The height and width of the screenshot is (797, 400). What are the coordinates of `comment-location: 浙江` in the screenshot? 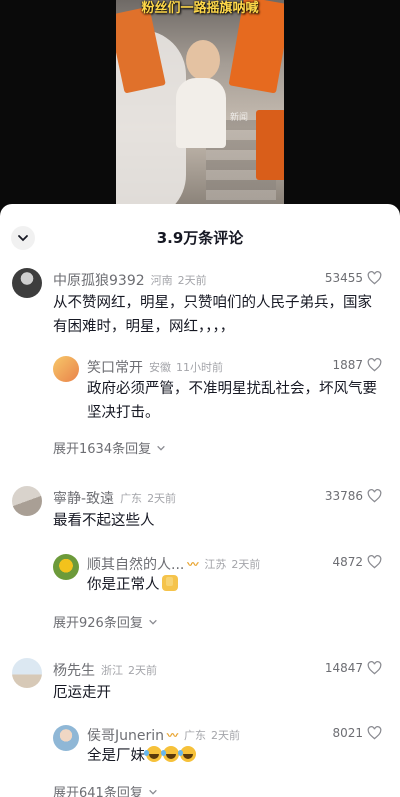 It's located at (112, 670).